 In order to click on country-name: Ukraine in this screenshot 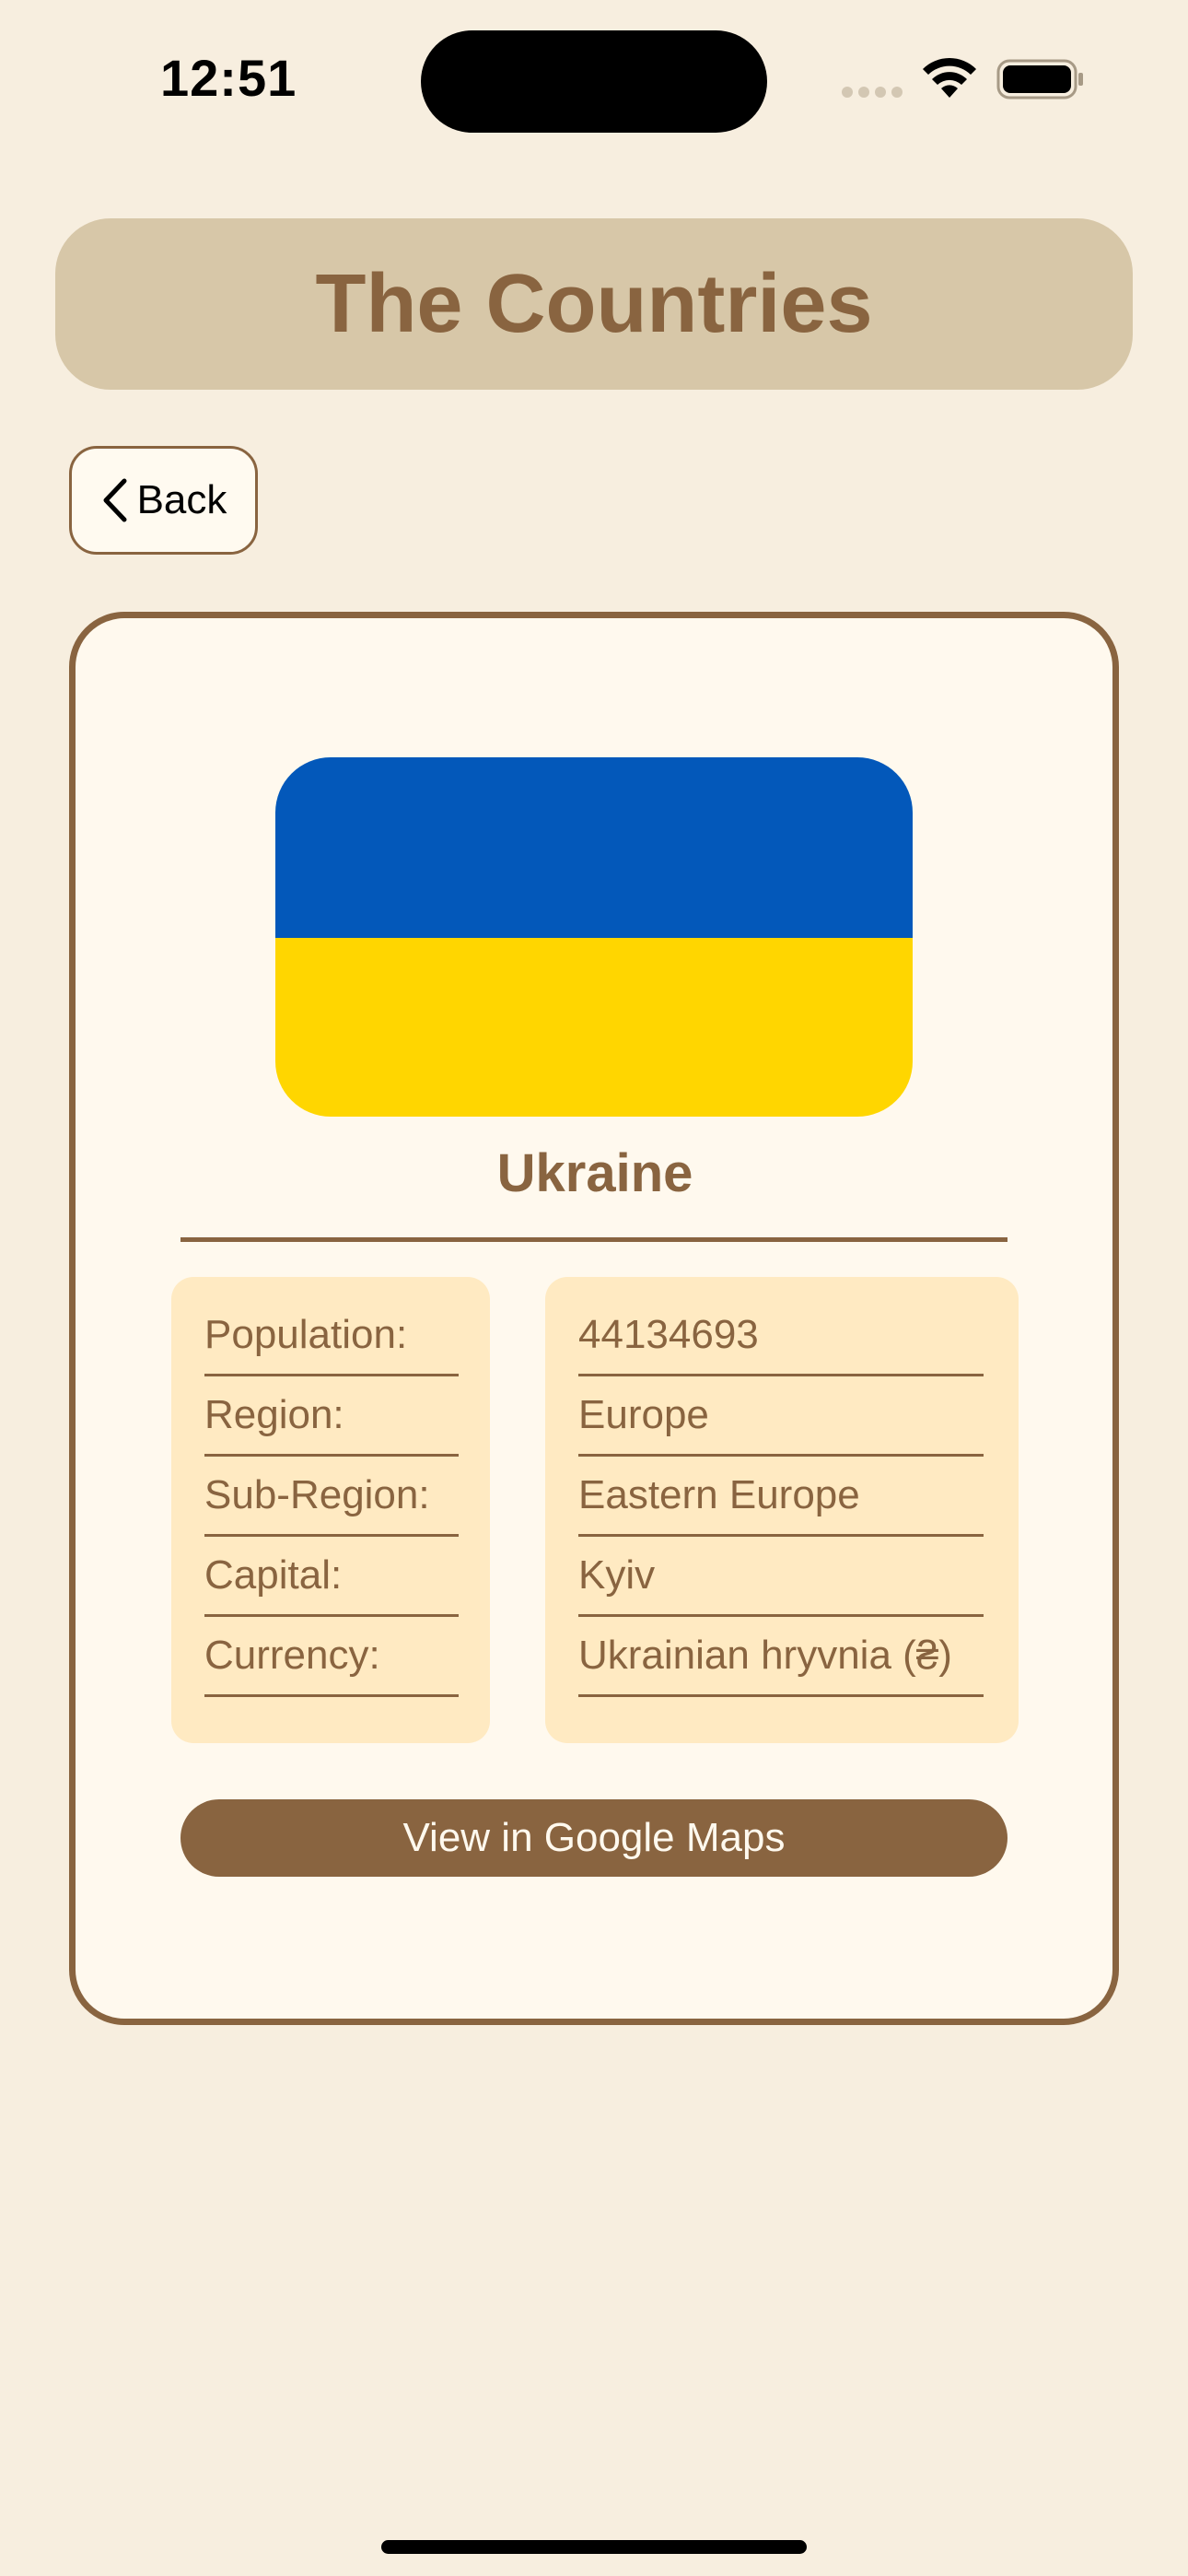, I will do `click(594, 1173)`.